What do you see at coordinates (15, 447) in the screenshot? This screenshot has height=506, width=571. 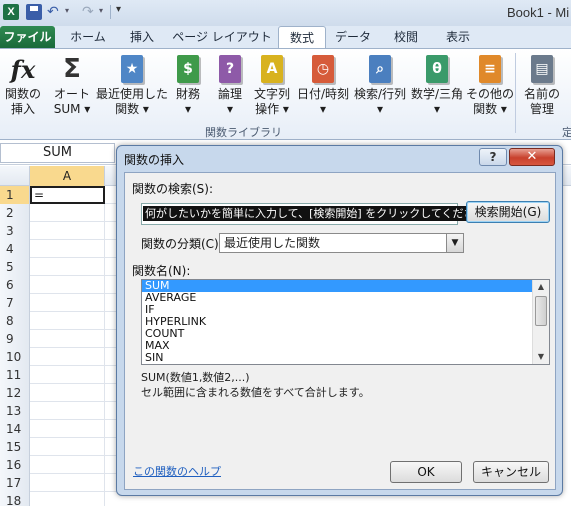 I see `row-header: 15` at bounding box center [15, 447].